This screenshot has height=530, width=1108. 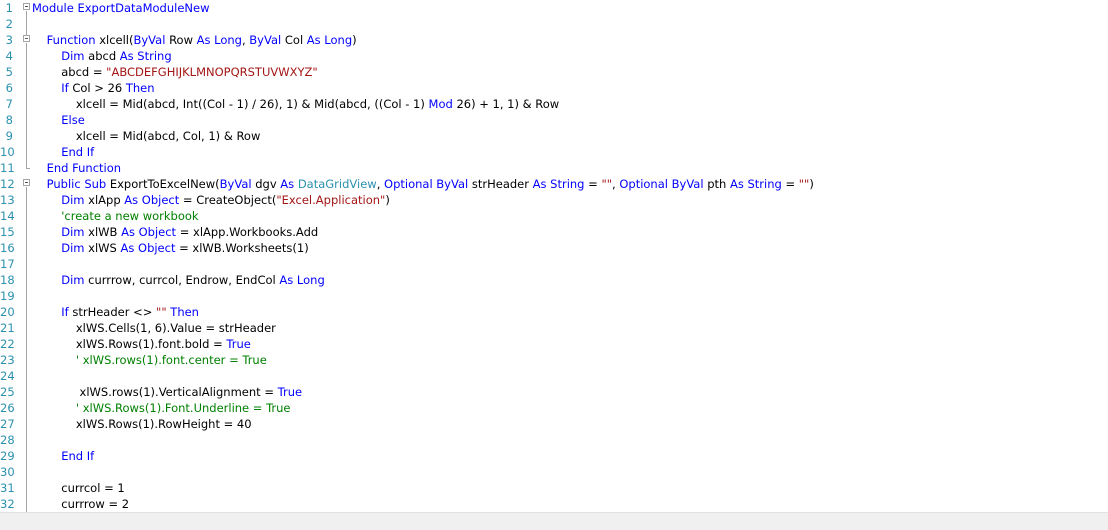 I want to click on code-text: End Function, so click(x=76, y=168).